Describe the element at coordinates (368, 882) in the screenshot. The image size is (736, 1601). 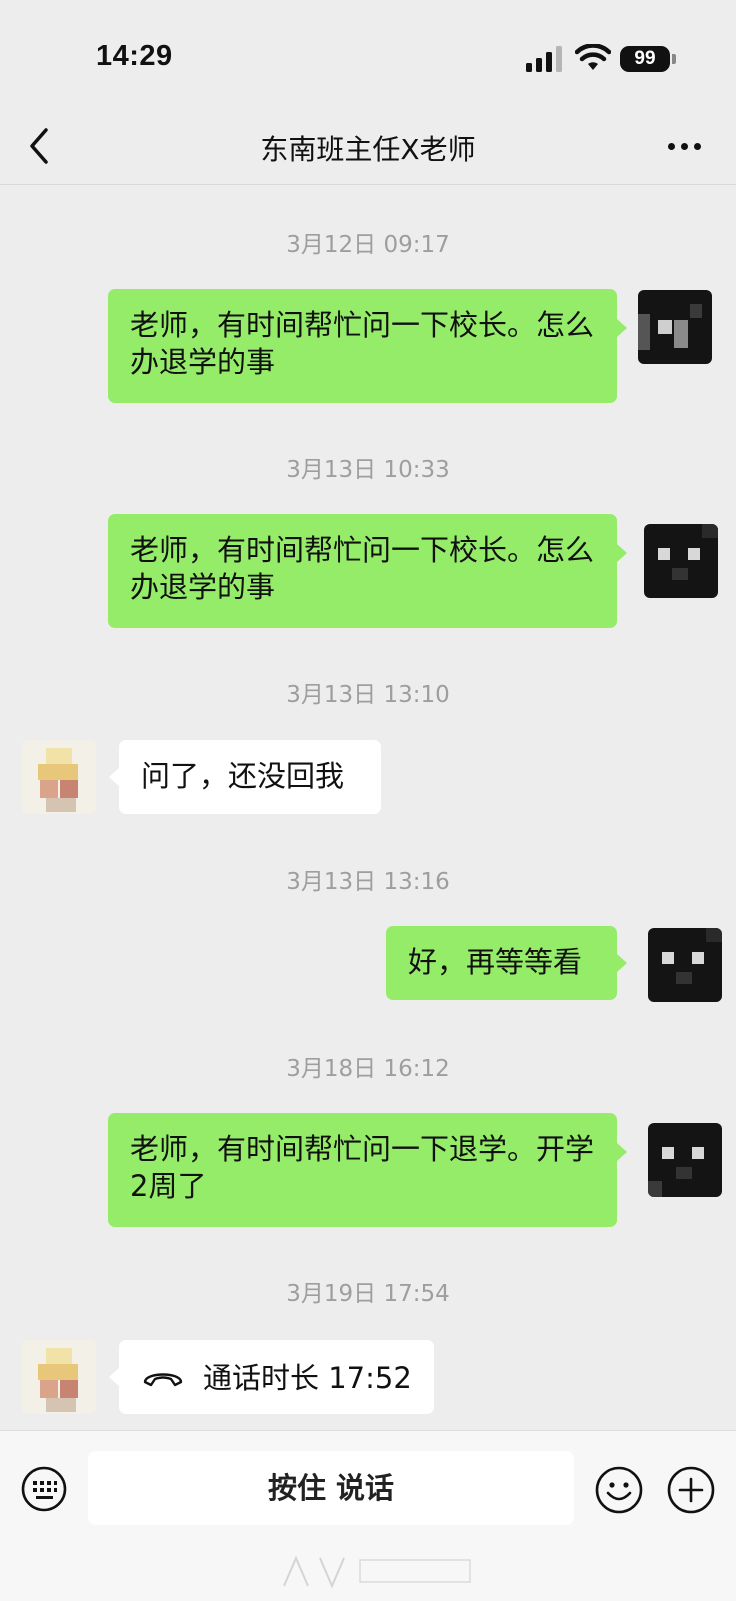
I see `timestamp: 3月13日 13:16` at that location.